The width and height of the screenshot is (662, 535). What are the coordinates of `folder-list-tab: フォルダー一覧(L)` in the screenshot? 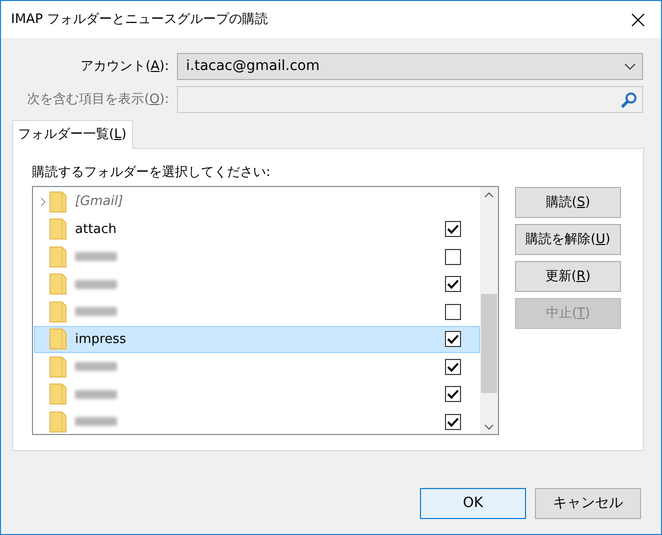 It's located at (73, 134).